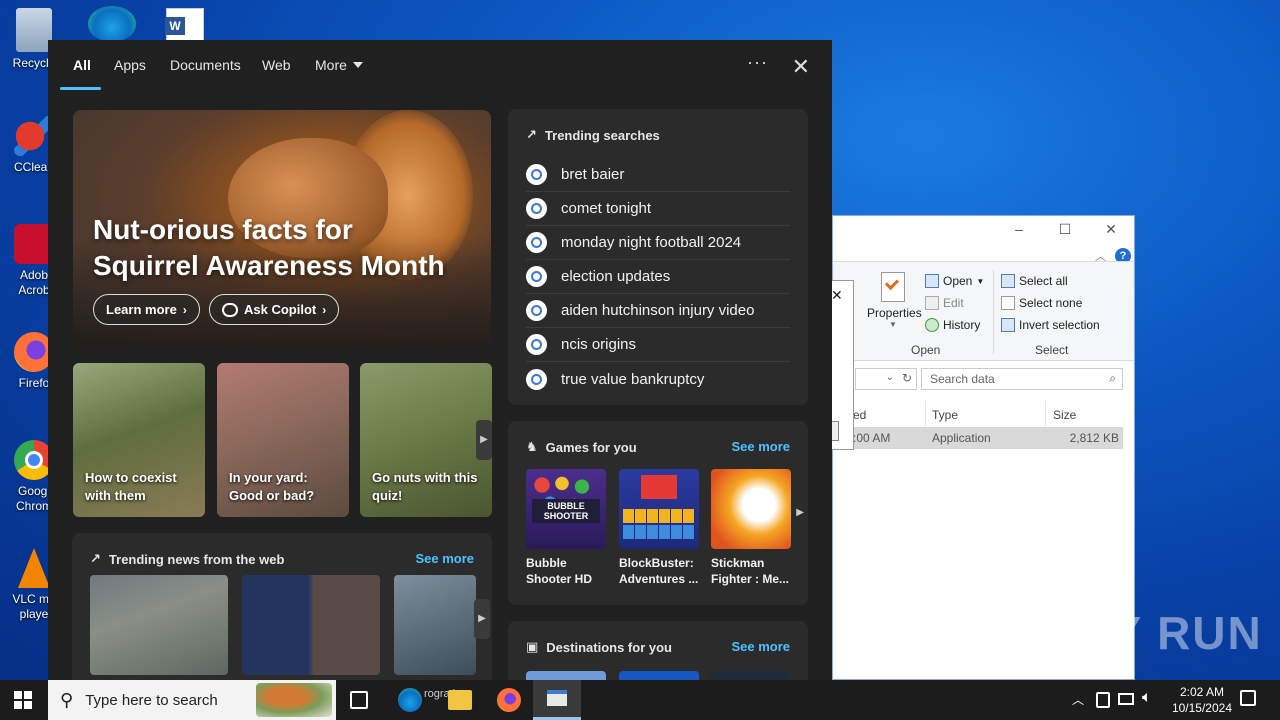 Image resolution: width=1280 pixels, height=720 pixels. I want to click on taskbar-clock: 2:02 AM 10/15/2024, so click(1202, 700).